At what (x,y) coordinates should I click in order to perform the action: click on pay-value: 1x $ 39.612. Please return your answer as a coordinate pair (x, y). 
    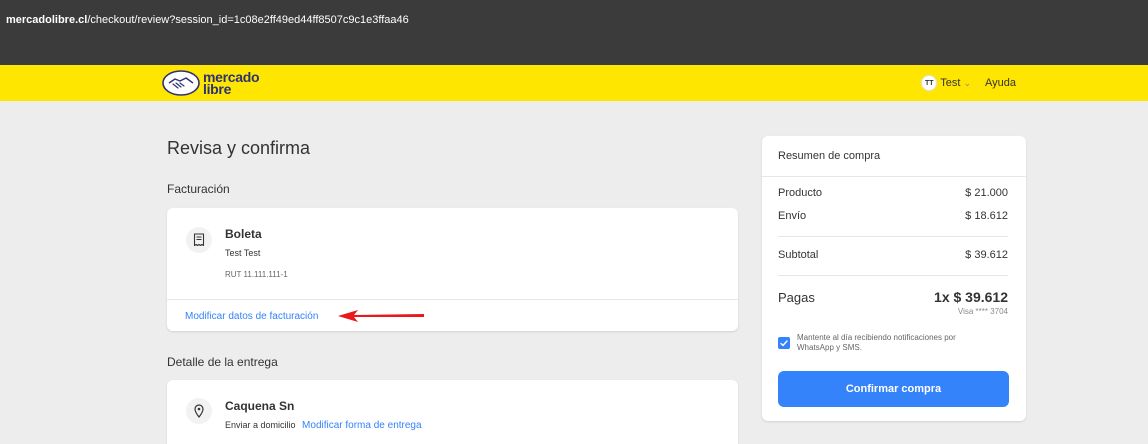
    Looking at the image, I should click on (971, 297).